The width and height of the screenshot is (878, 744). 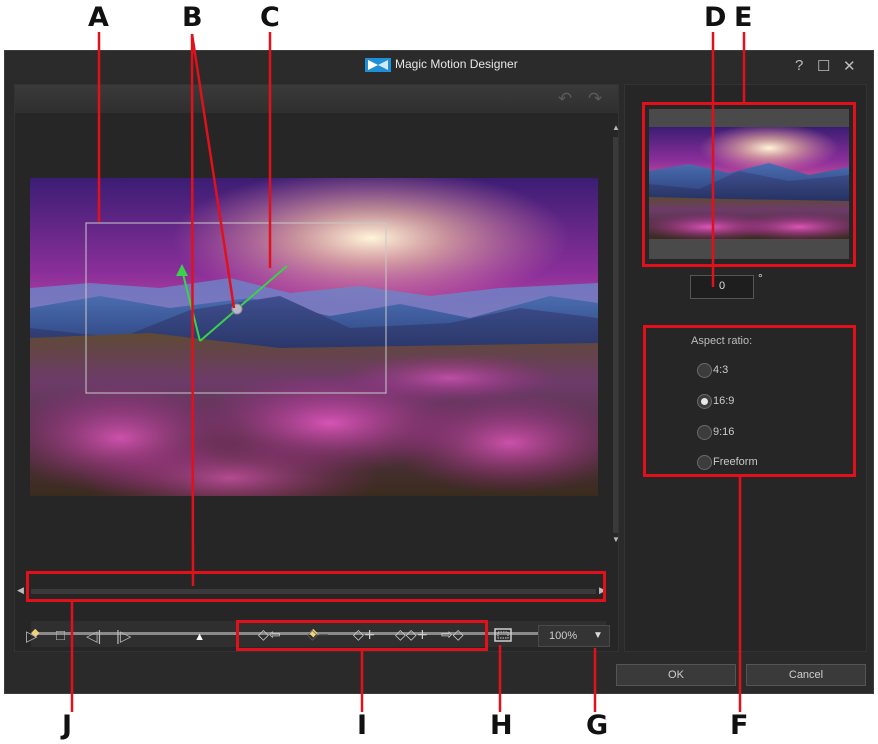 I want to click on callout-line-b2, so click(x=213, y=171).